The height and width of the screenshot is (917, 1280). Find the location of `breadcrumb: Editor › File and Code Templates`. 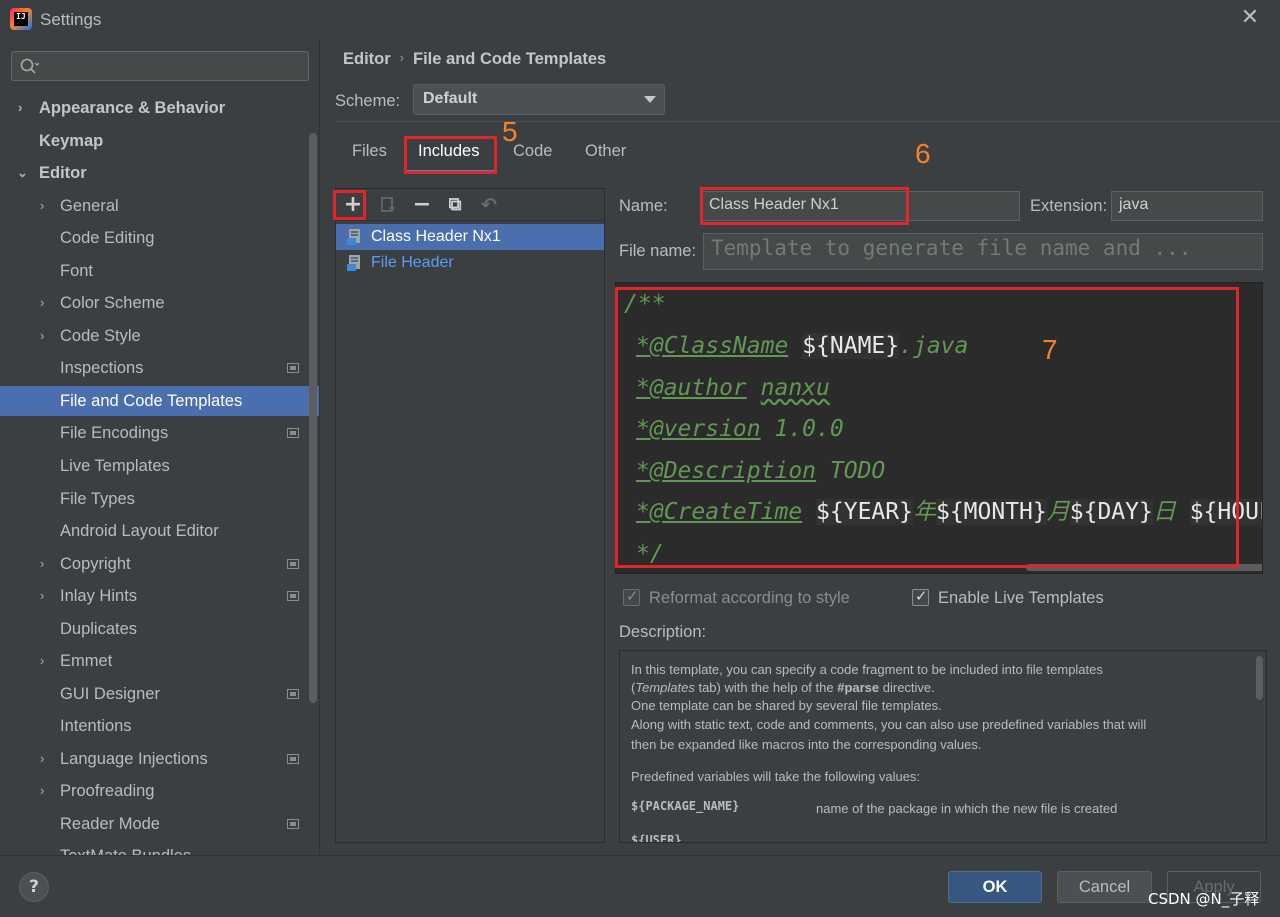

breadcrumb: Editor › File and Code Templates is located at coordinates (474, 59).